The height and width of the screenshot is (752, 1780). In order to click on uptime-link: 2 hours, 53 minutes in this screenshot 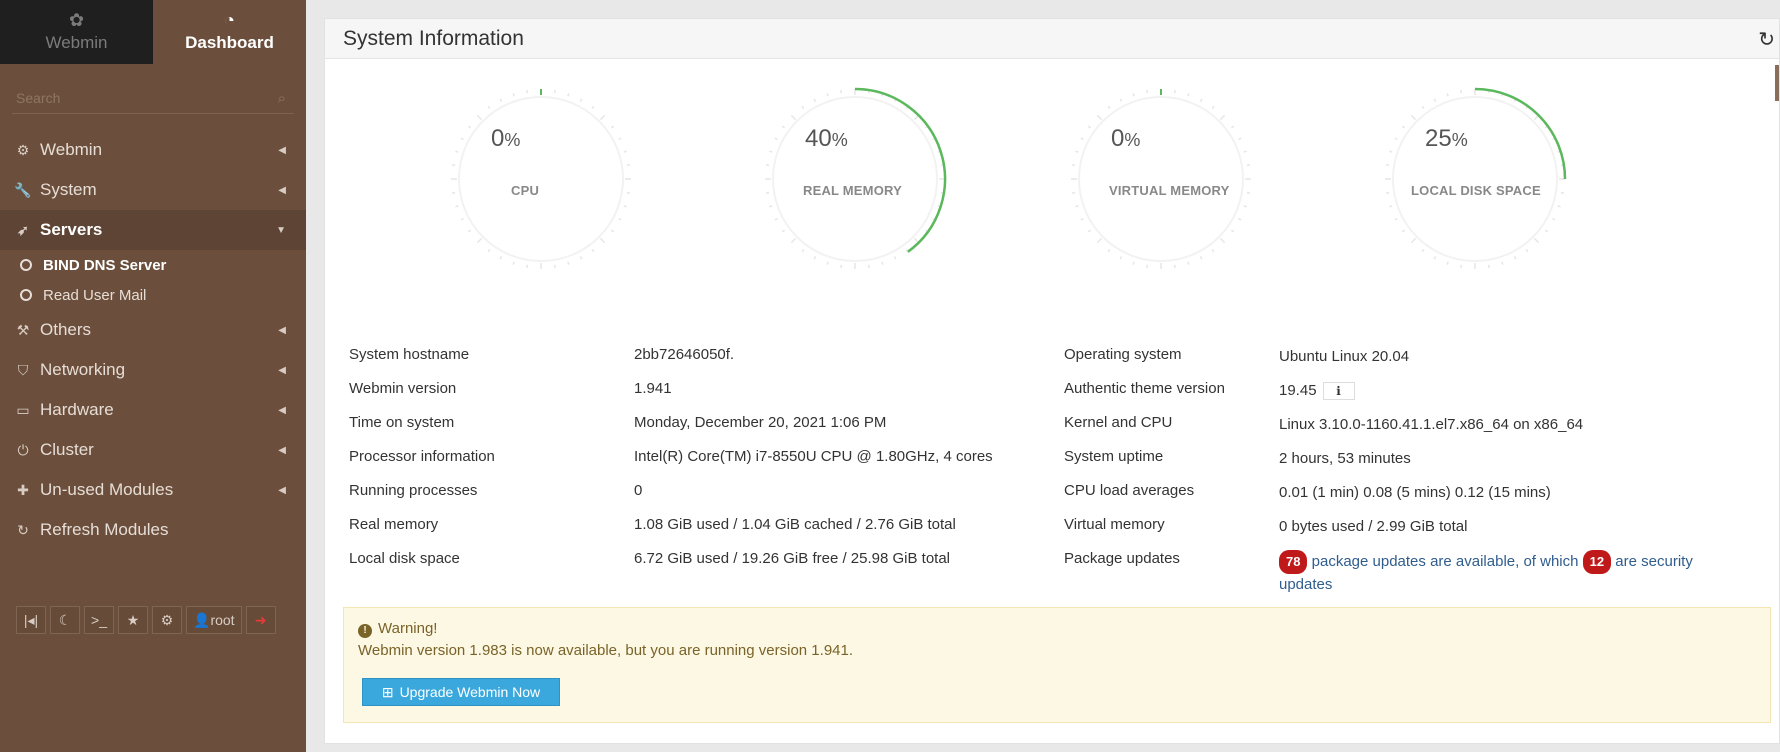, I will do `click(1499, 459)`.